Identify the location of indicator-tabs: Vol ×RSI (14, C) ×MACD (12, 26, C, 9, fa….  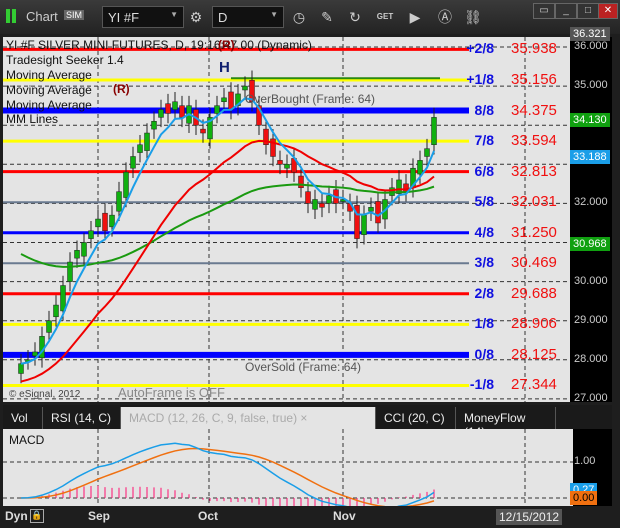
(307, 422).